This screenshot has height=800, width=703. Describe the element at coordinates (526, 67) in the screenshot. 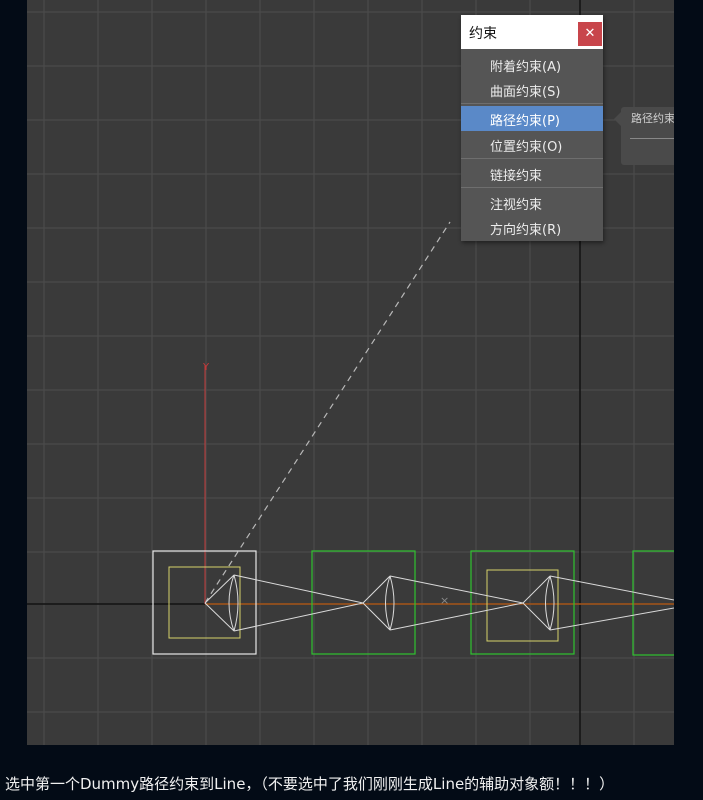

I see `menu-item-label: 附着约束(A)` at that location.